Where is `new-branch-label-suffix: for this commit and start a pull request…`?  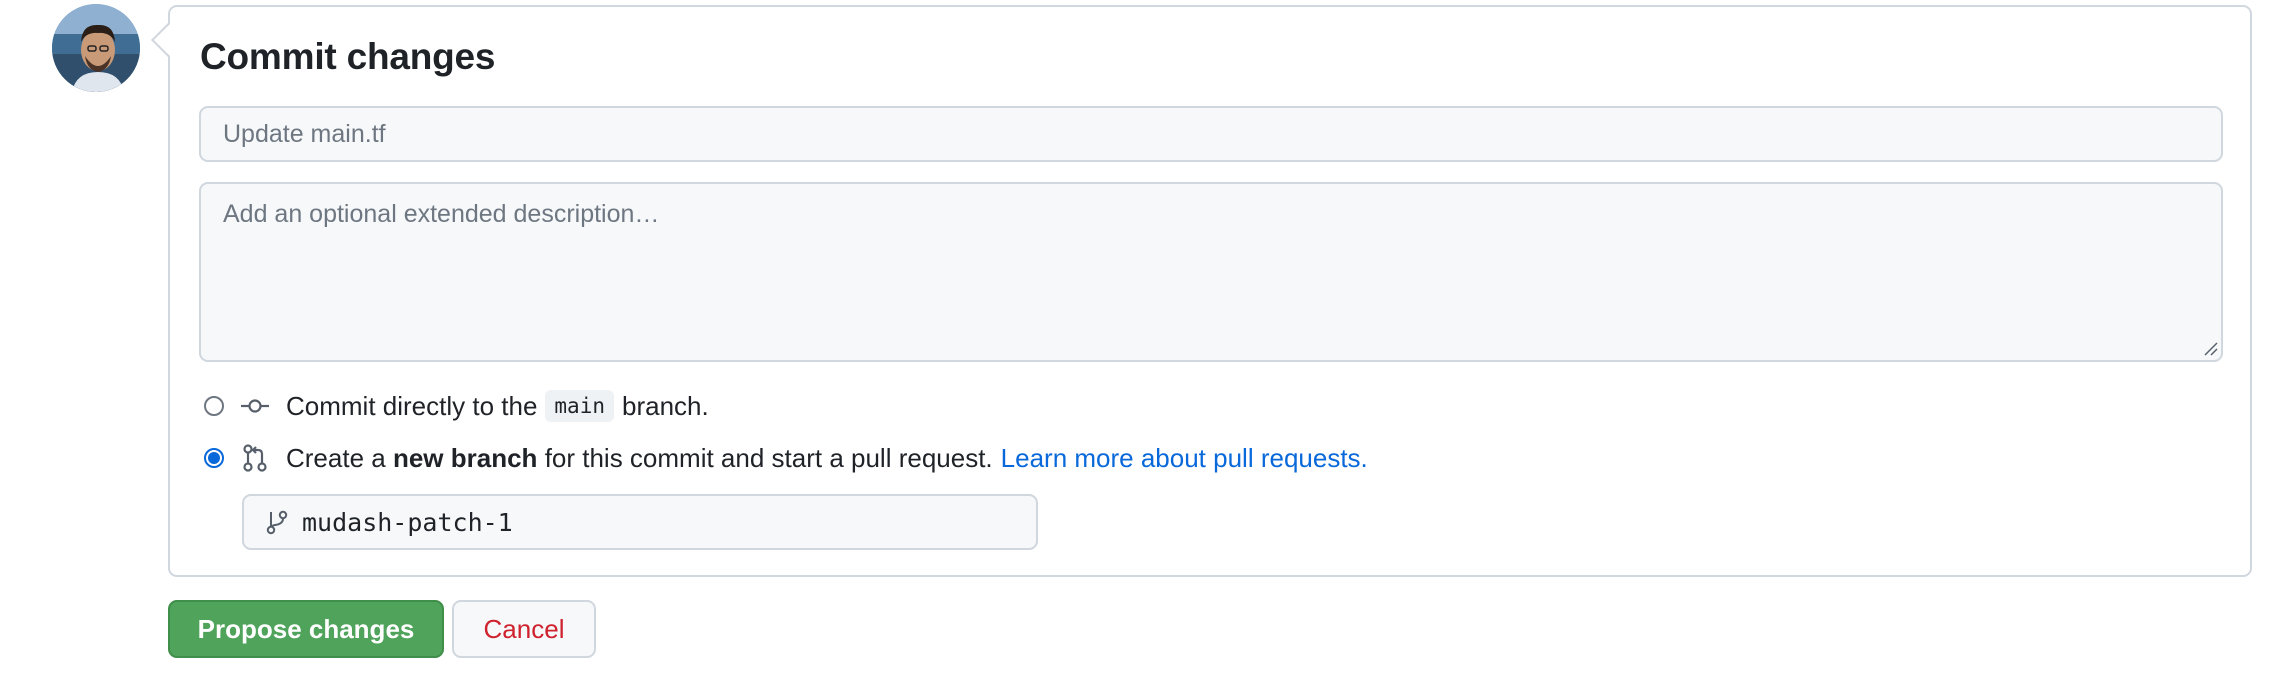
new-branch-label-suffix: for this commit and start a pull request… is located at coordinates (768, 457).